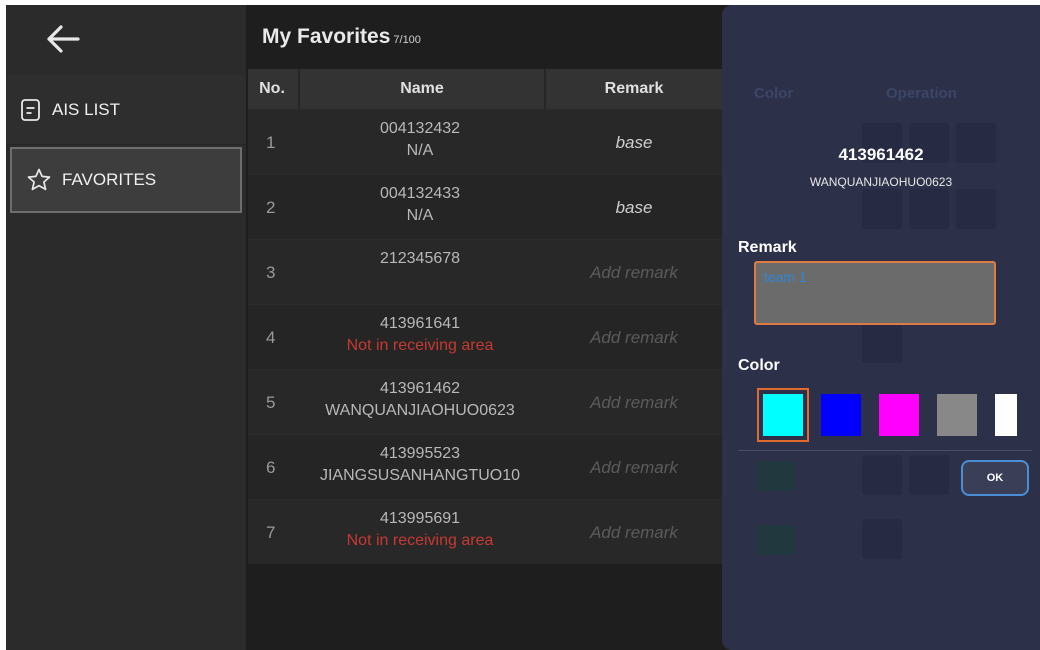 The height and width of the screenshot is (650, 1040). Describe the element at coordinates (271, 207) in the screenshot. I see `row-number: 2` at that location.